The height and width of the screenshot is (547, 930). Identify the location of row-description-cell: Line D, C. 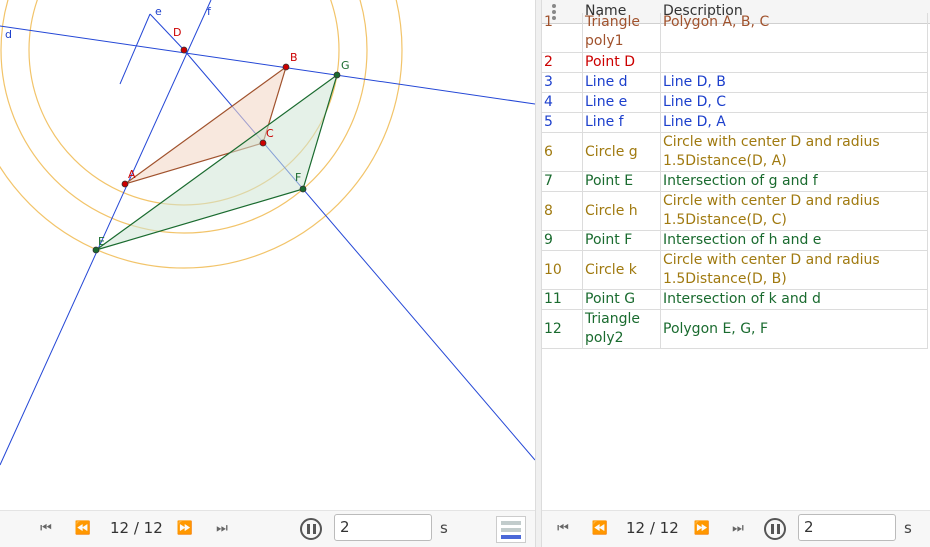
(794, 102).